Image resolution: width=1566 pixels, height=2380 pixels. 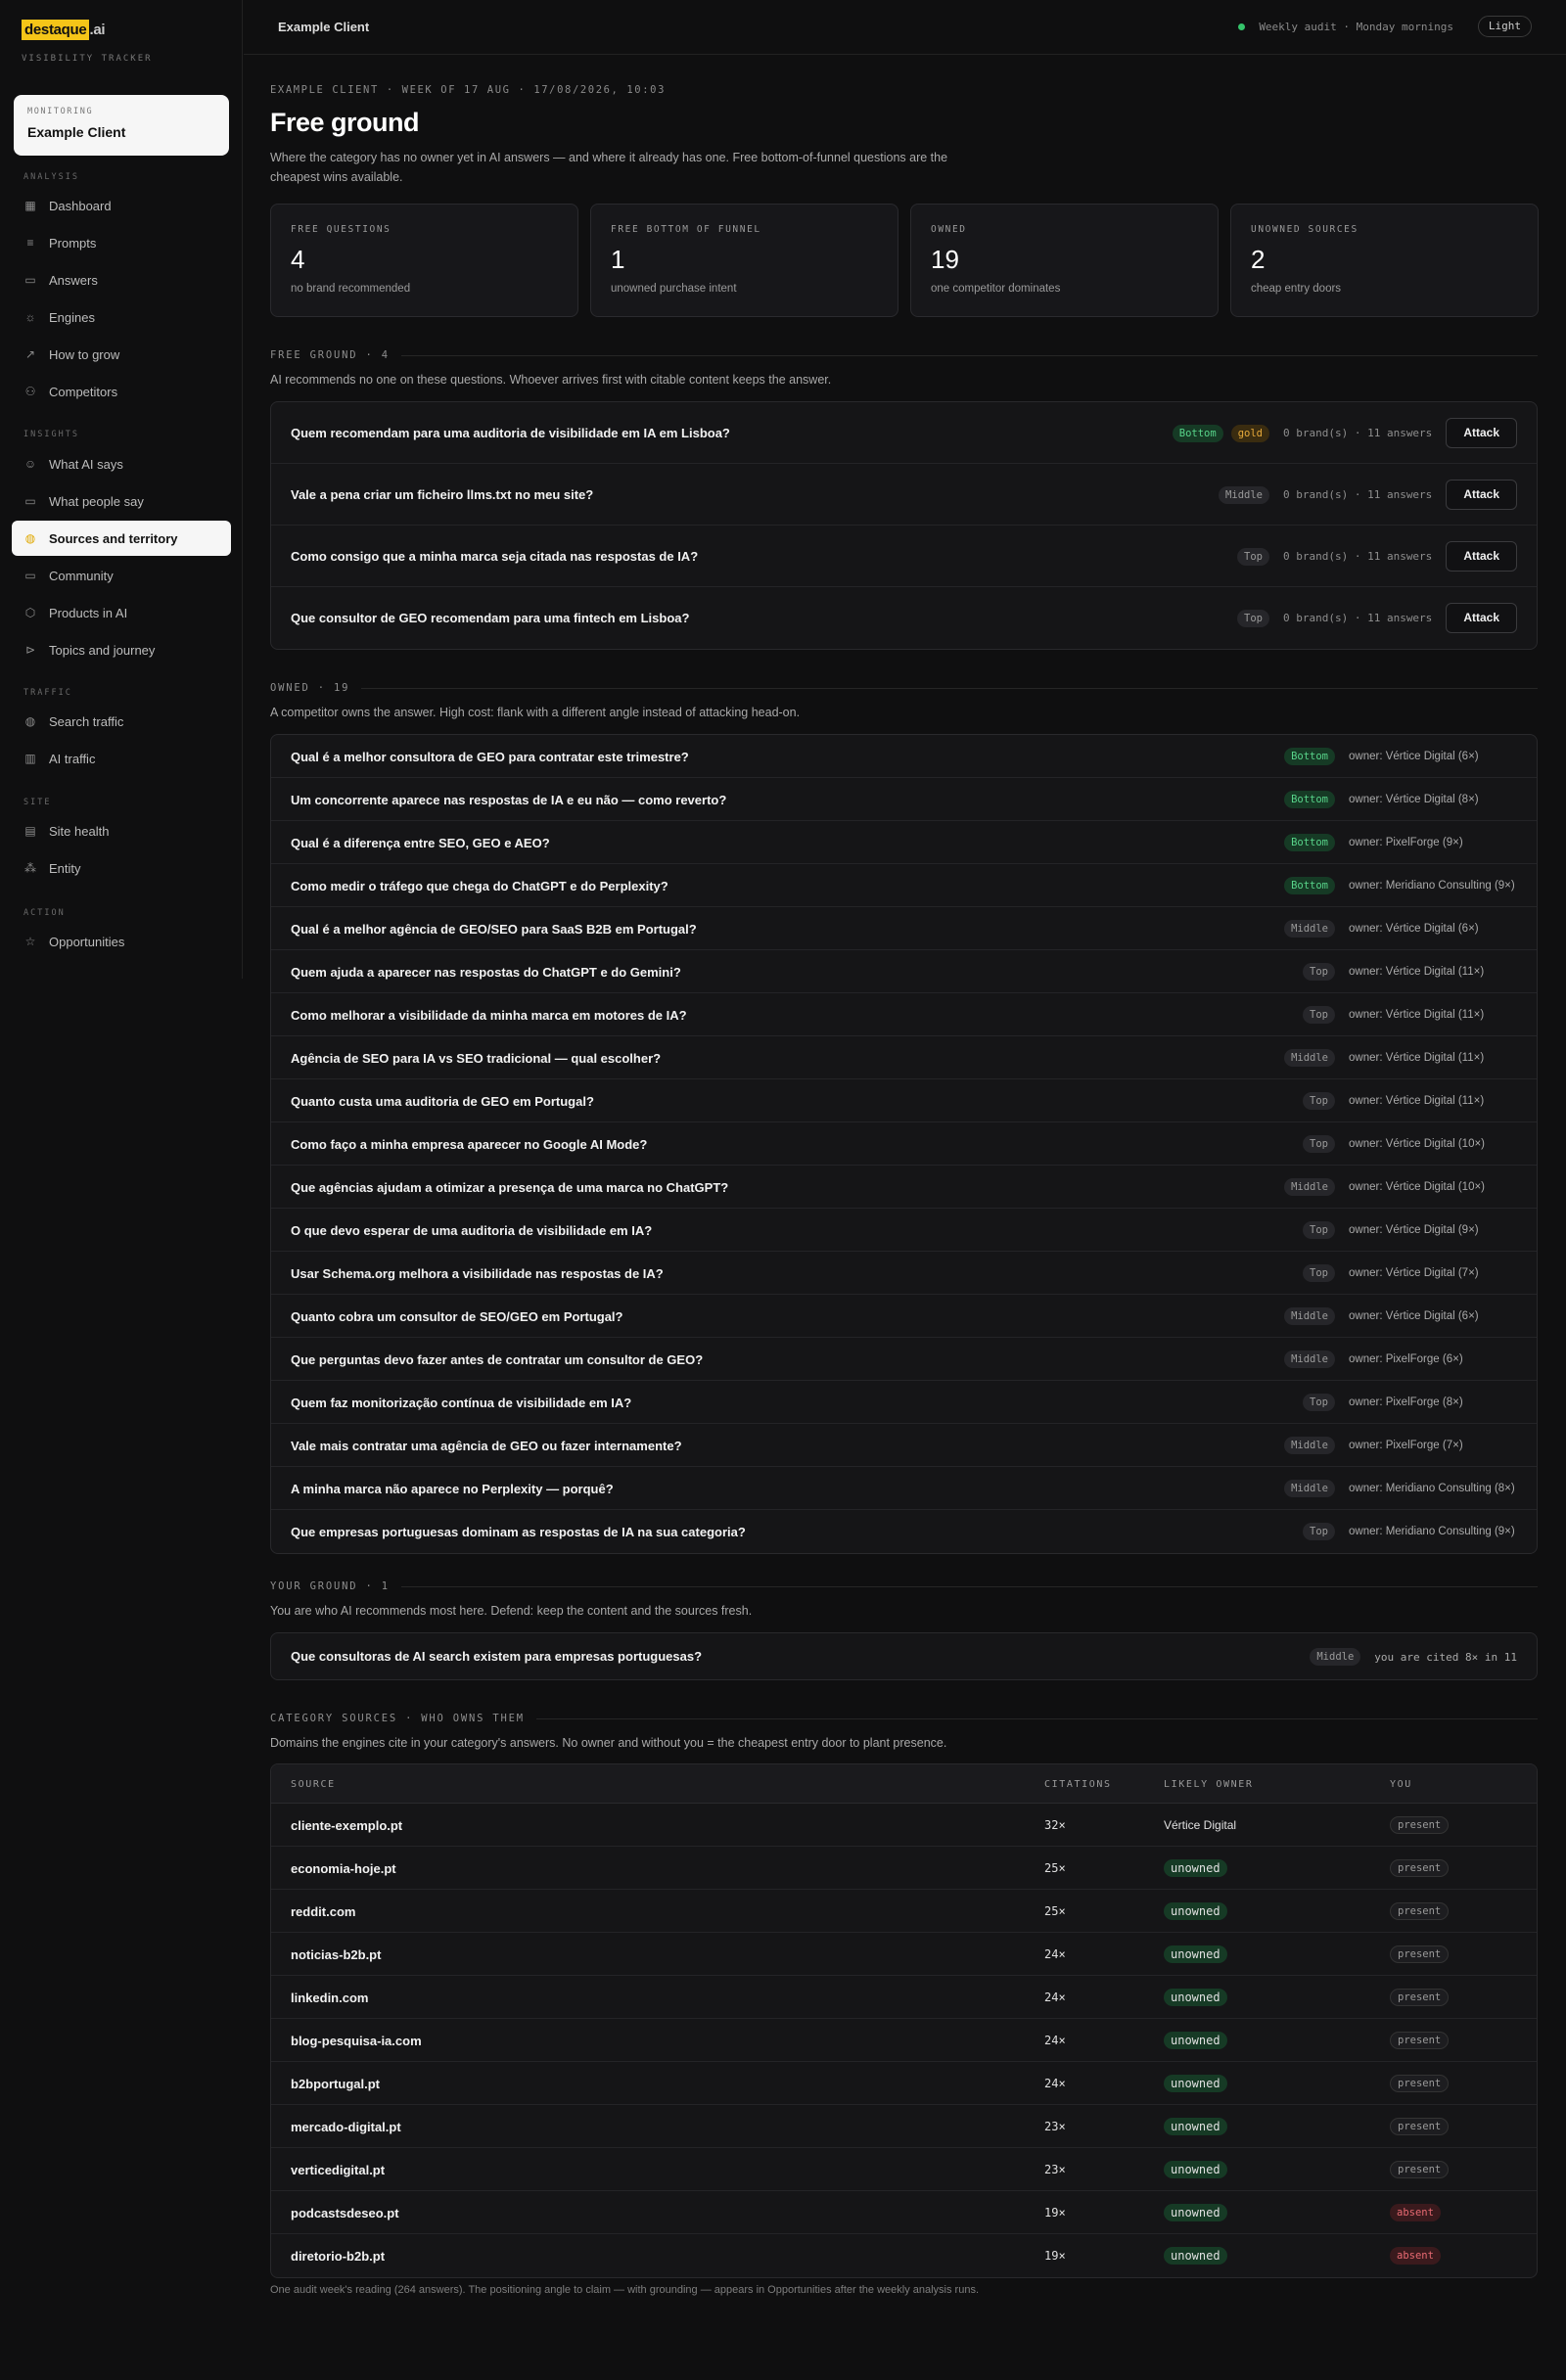 I want to click on answer-count: 0 brand(s) · 11 answers, so click(x=1357, y=556).